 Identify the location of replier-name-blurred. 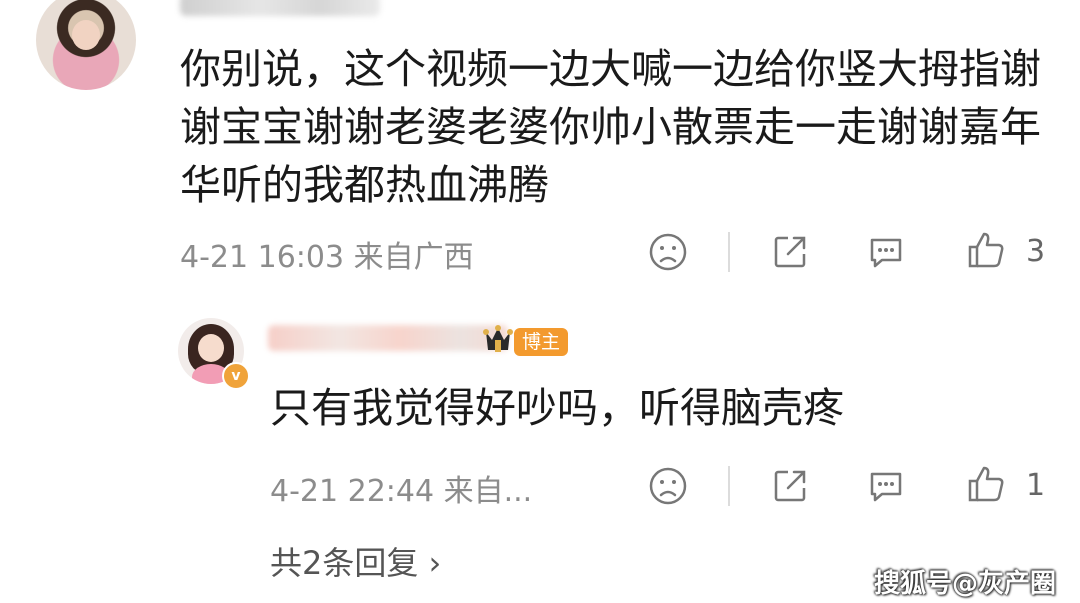
(388, 338).